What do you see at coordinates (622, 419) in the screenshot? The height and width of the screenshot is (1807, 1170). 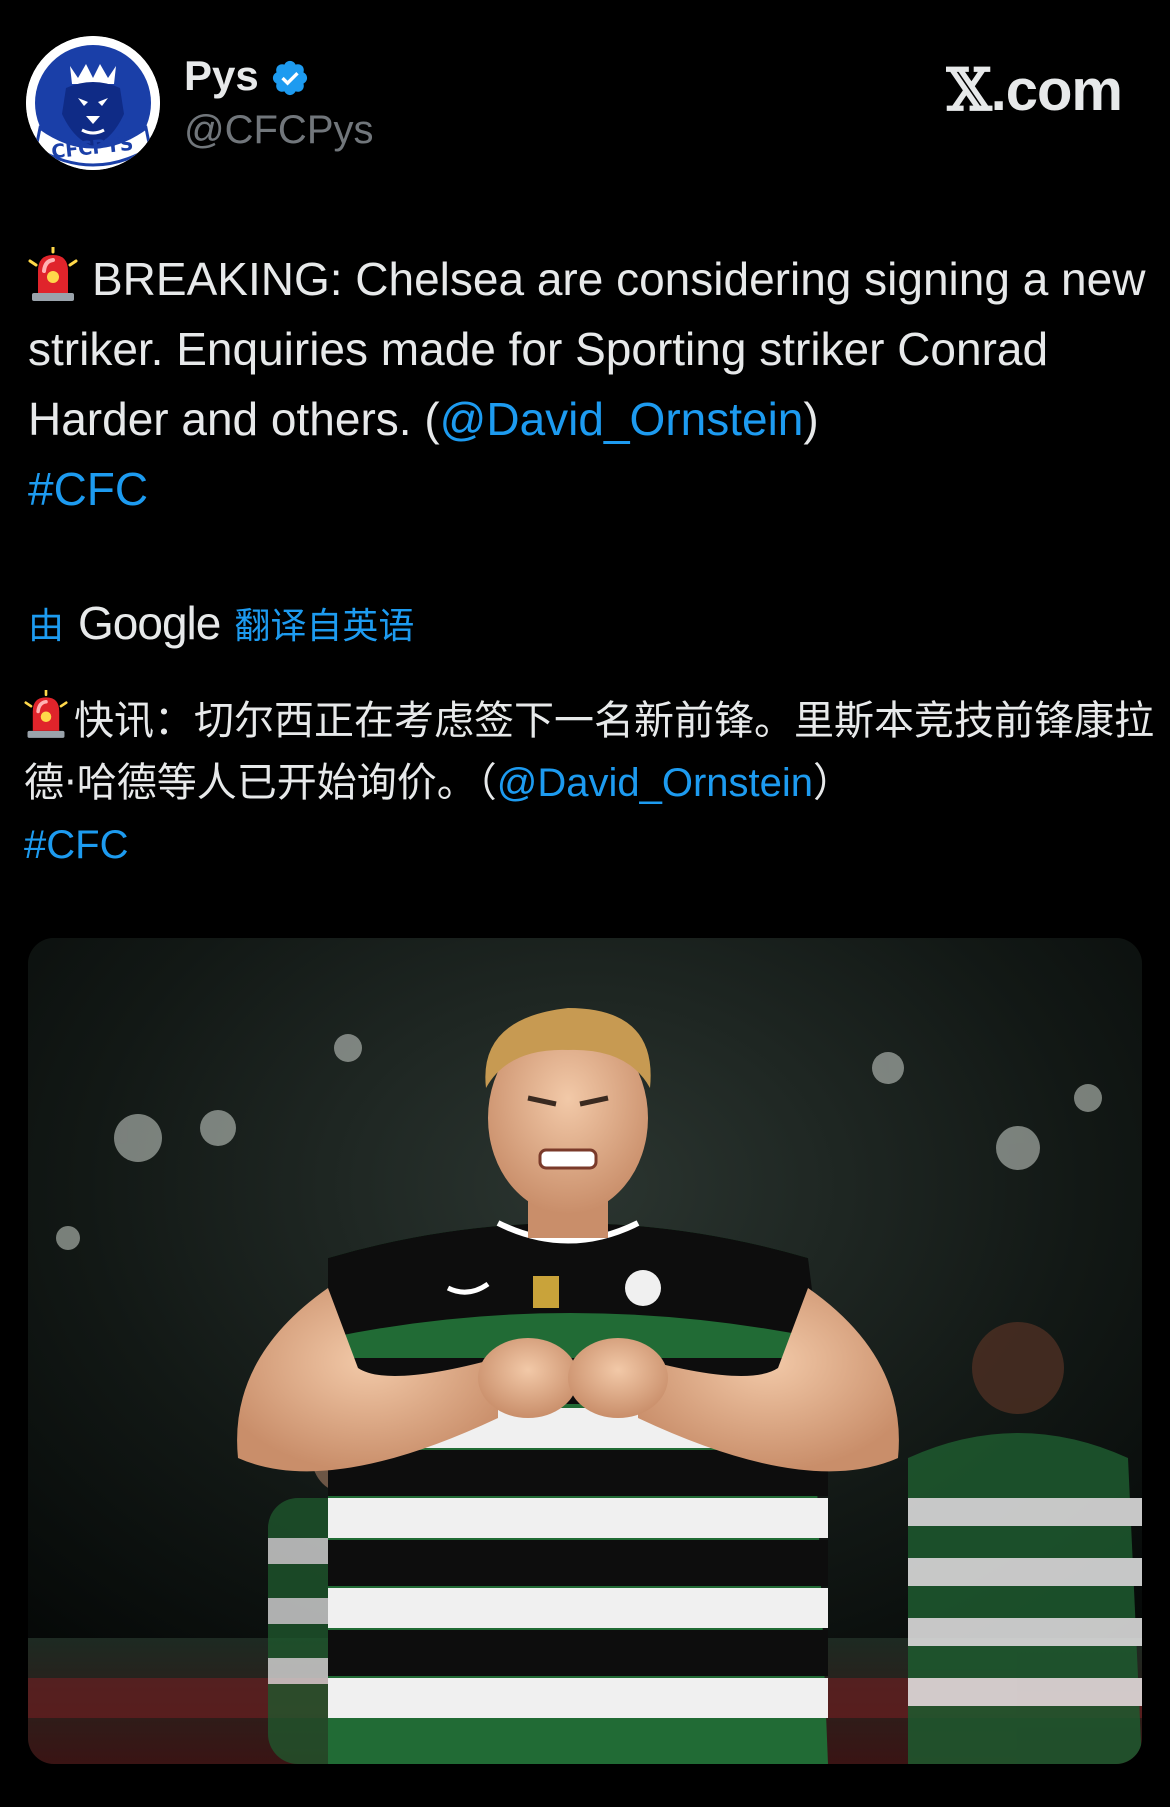 I see `mention-link: @David_Ornstein` at bounding box center [622, 419].